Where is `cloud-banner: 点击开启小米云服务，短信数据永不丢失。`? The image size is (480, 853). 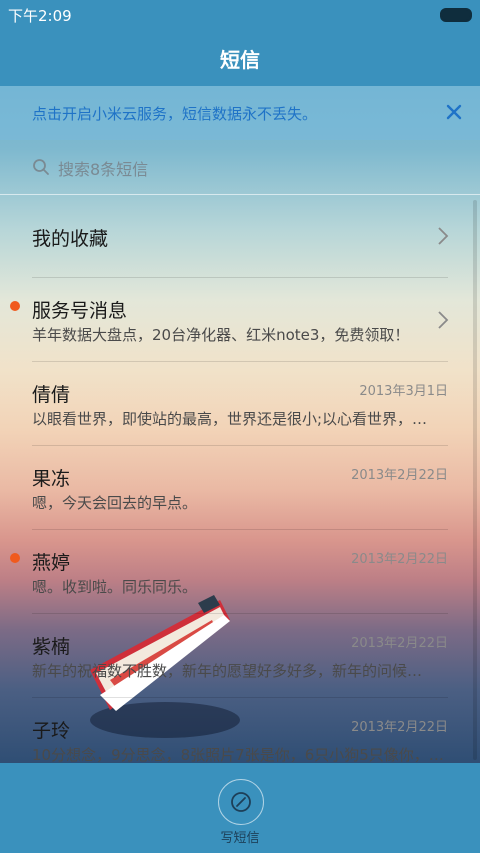
cloud-banner: 点击开启小米云服务，短信数据永不丢失。 is located at coordinates (240, 113).